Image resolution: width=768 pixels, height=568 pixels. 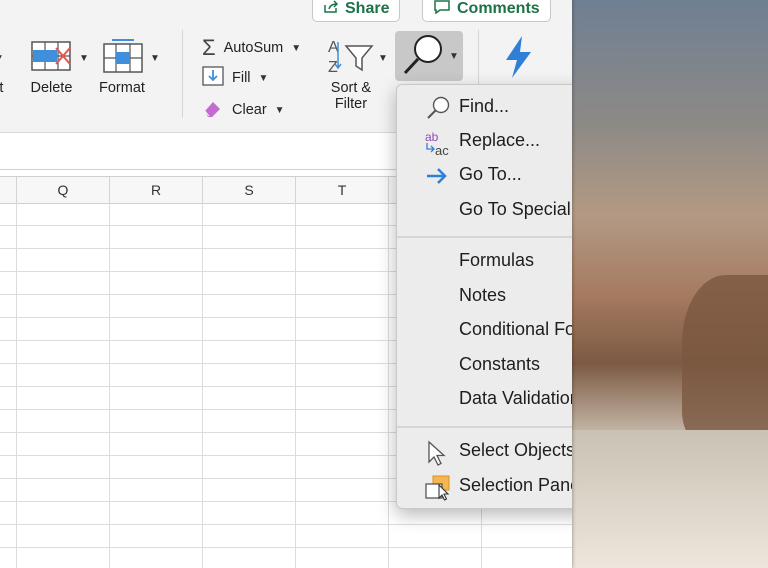 I want to click on selection-pane-icon, so click(x=438, y=487).